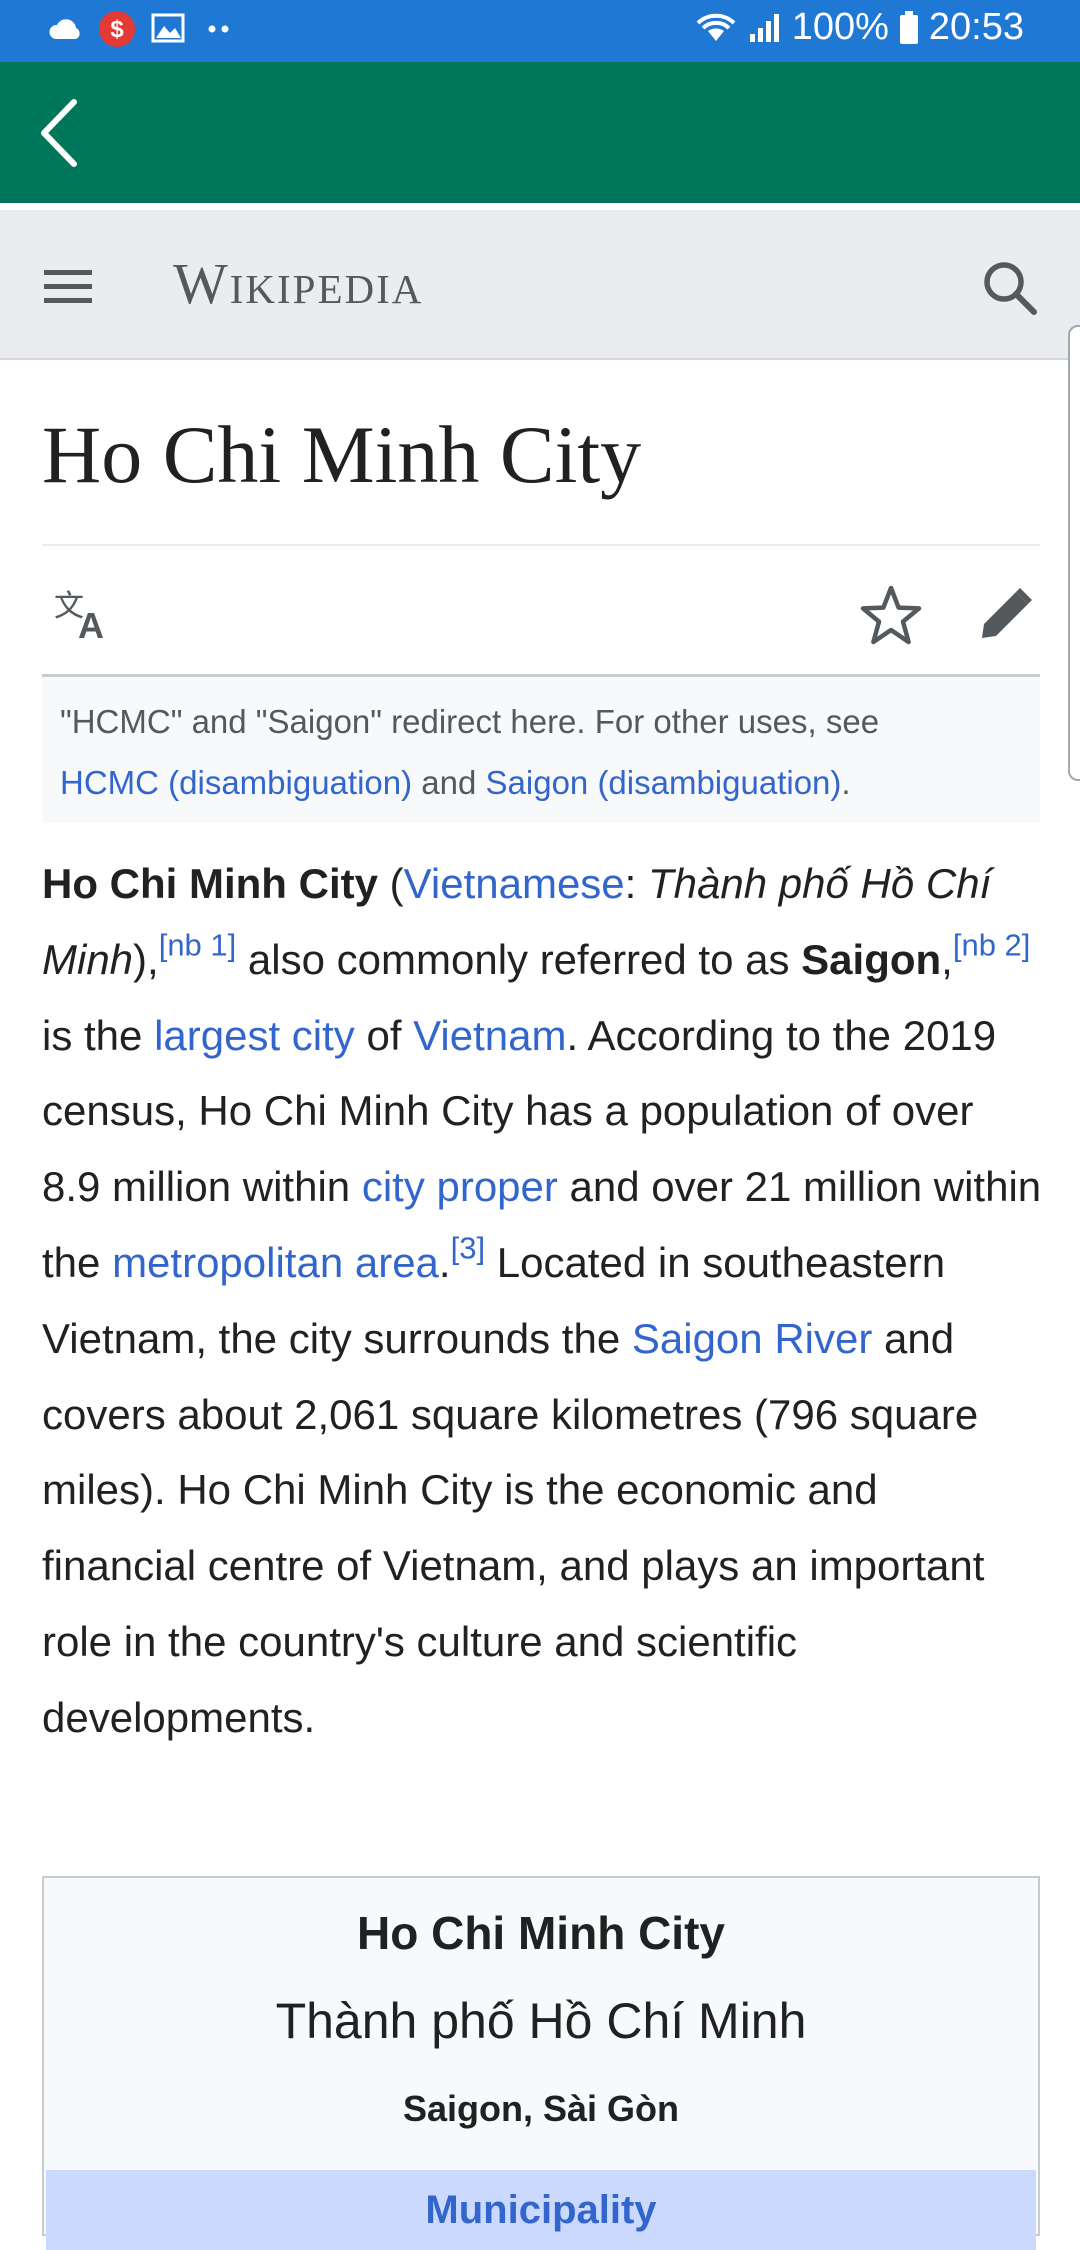 The image size is (1080, 2250). I want to click on app-bar, so click(540, 132).